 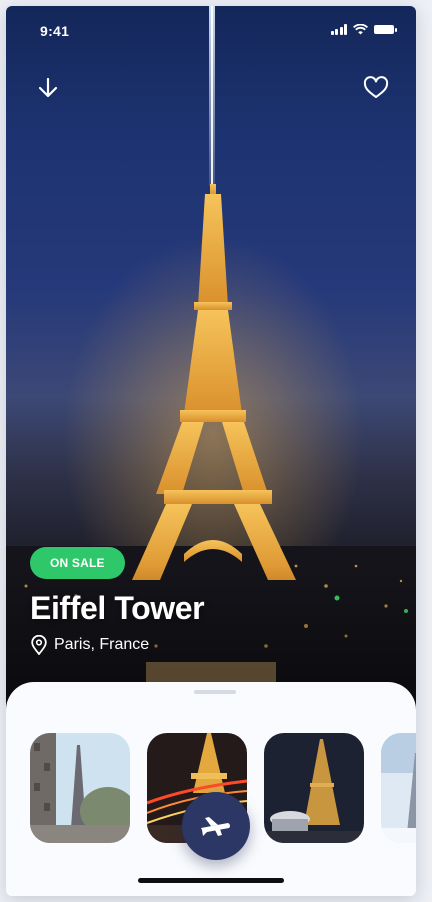 I want to click on thumbnail-eiffel-daylight, so click(x=80, y=788).